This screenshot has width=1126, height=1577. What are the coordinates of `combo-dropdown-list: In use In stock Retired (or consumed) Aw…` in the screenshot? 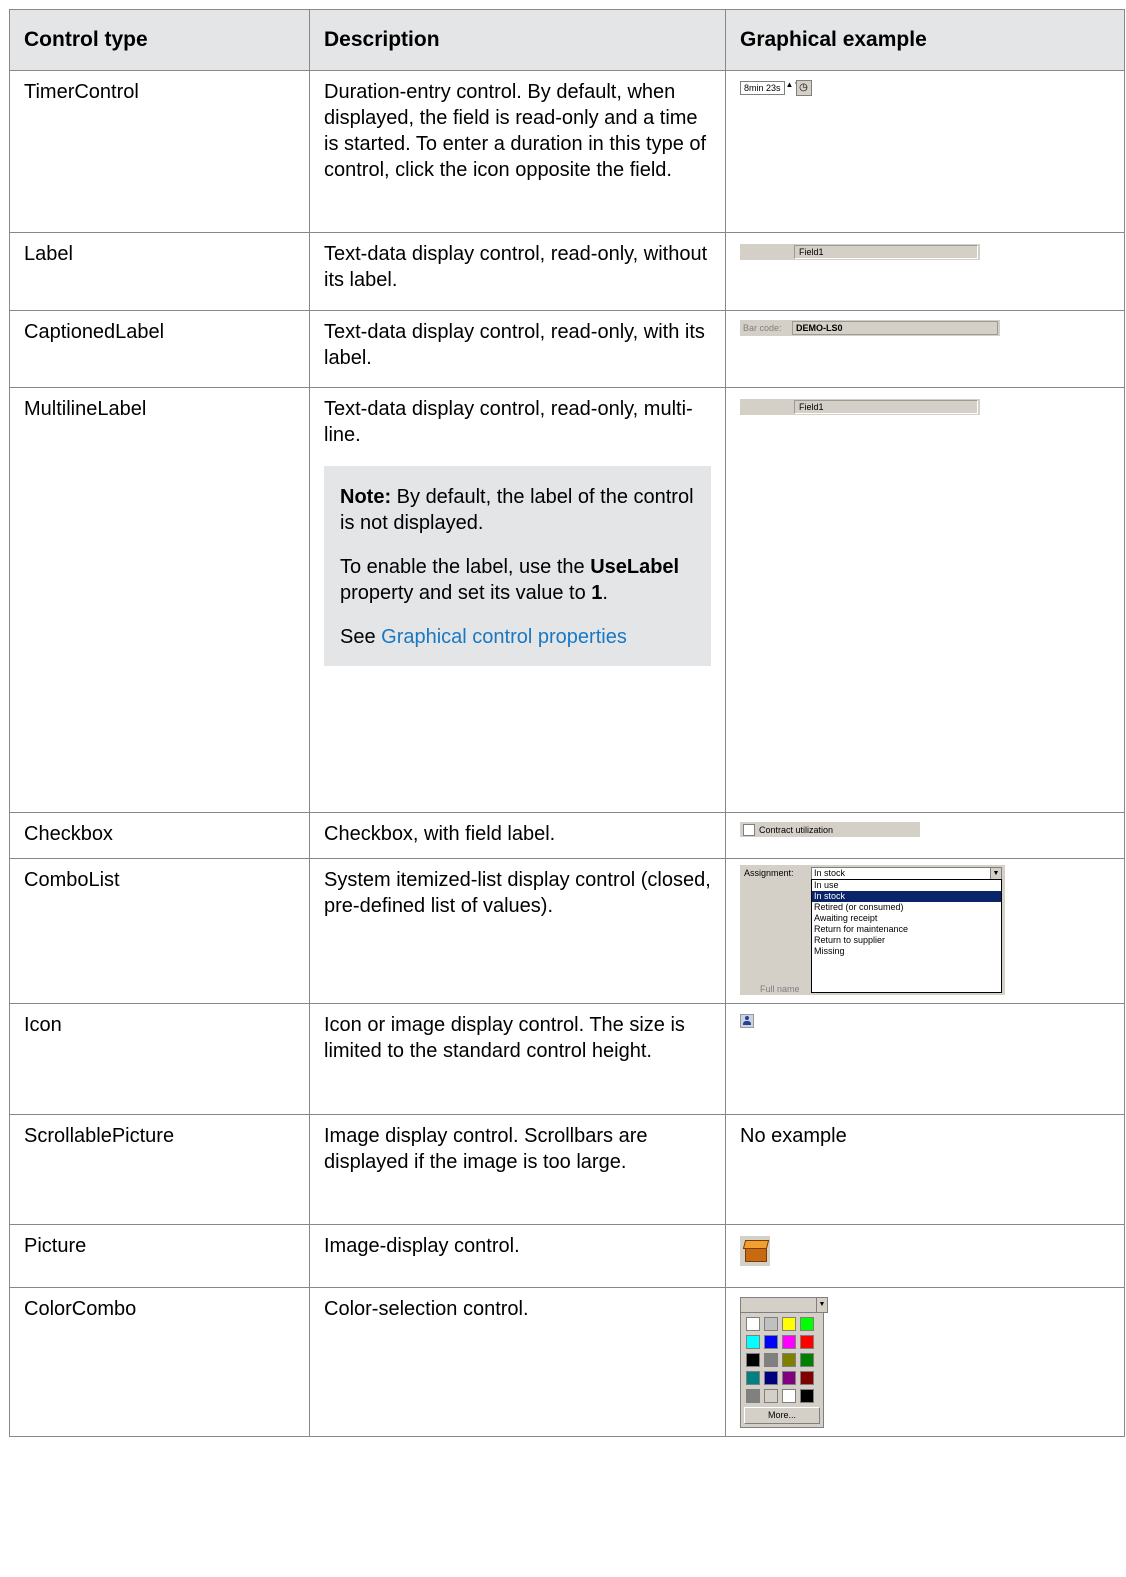 It's located at (906, 936).